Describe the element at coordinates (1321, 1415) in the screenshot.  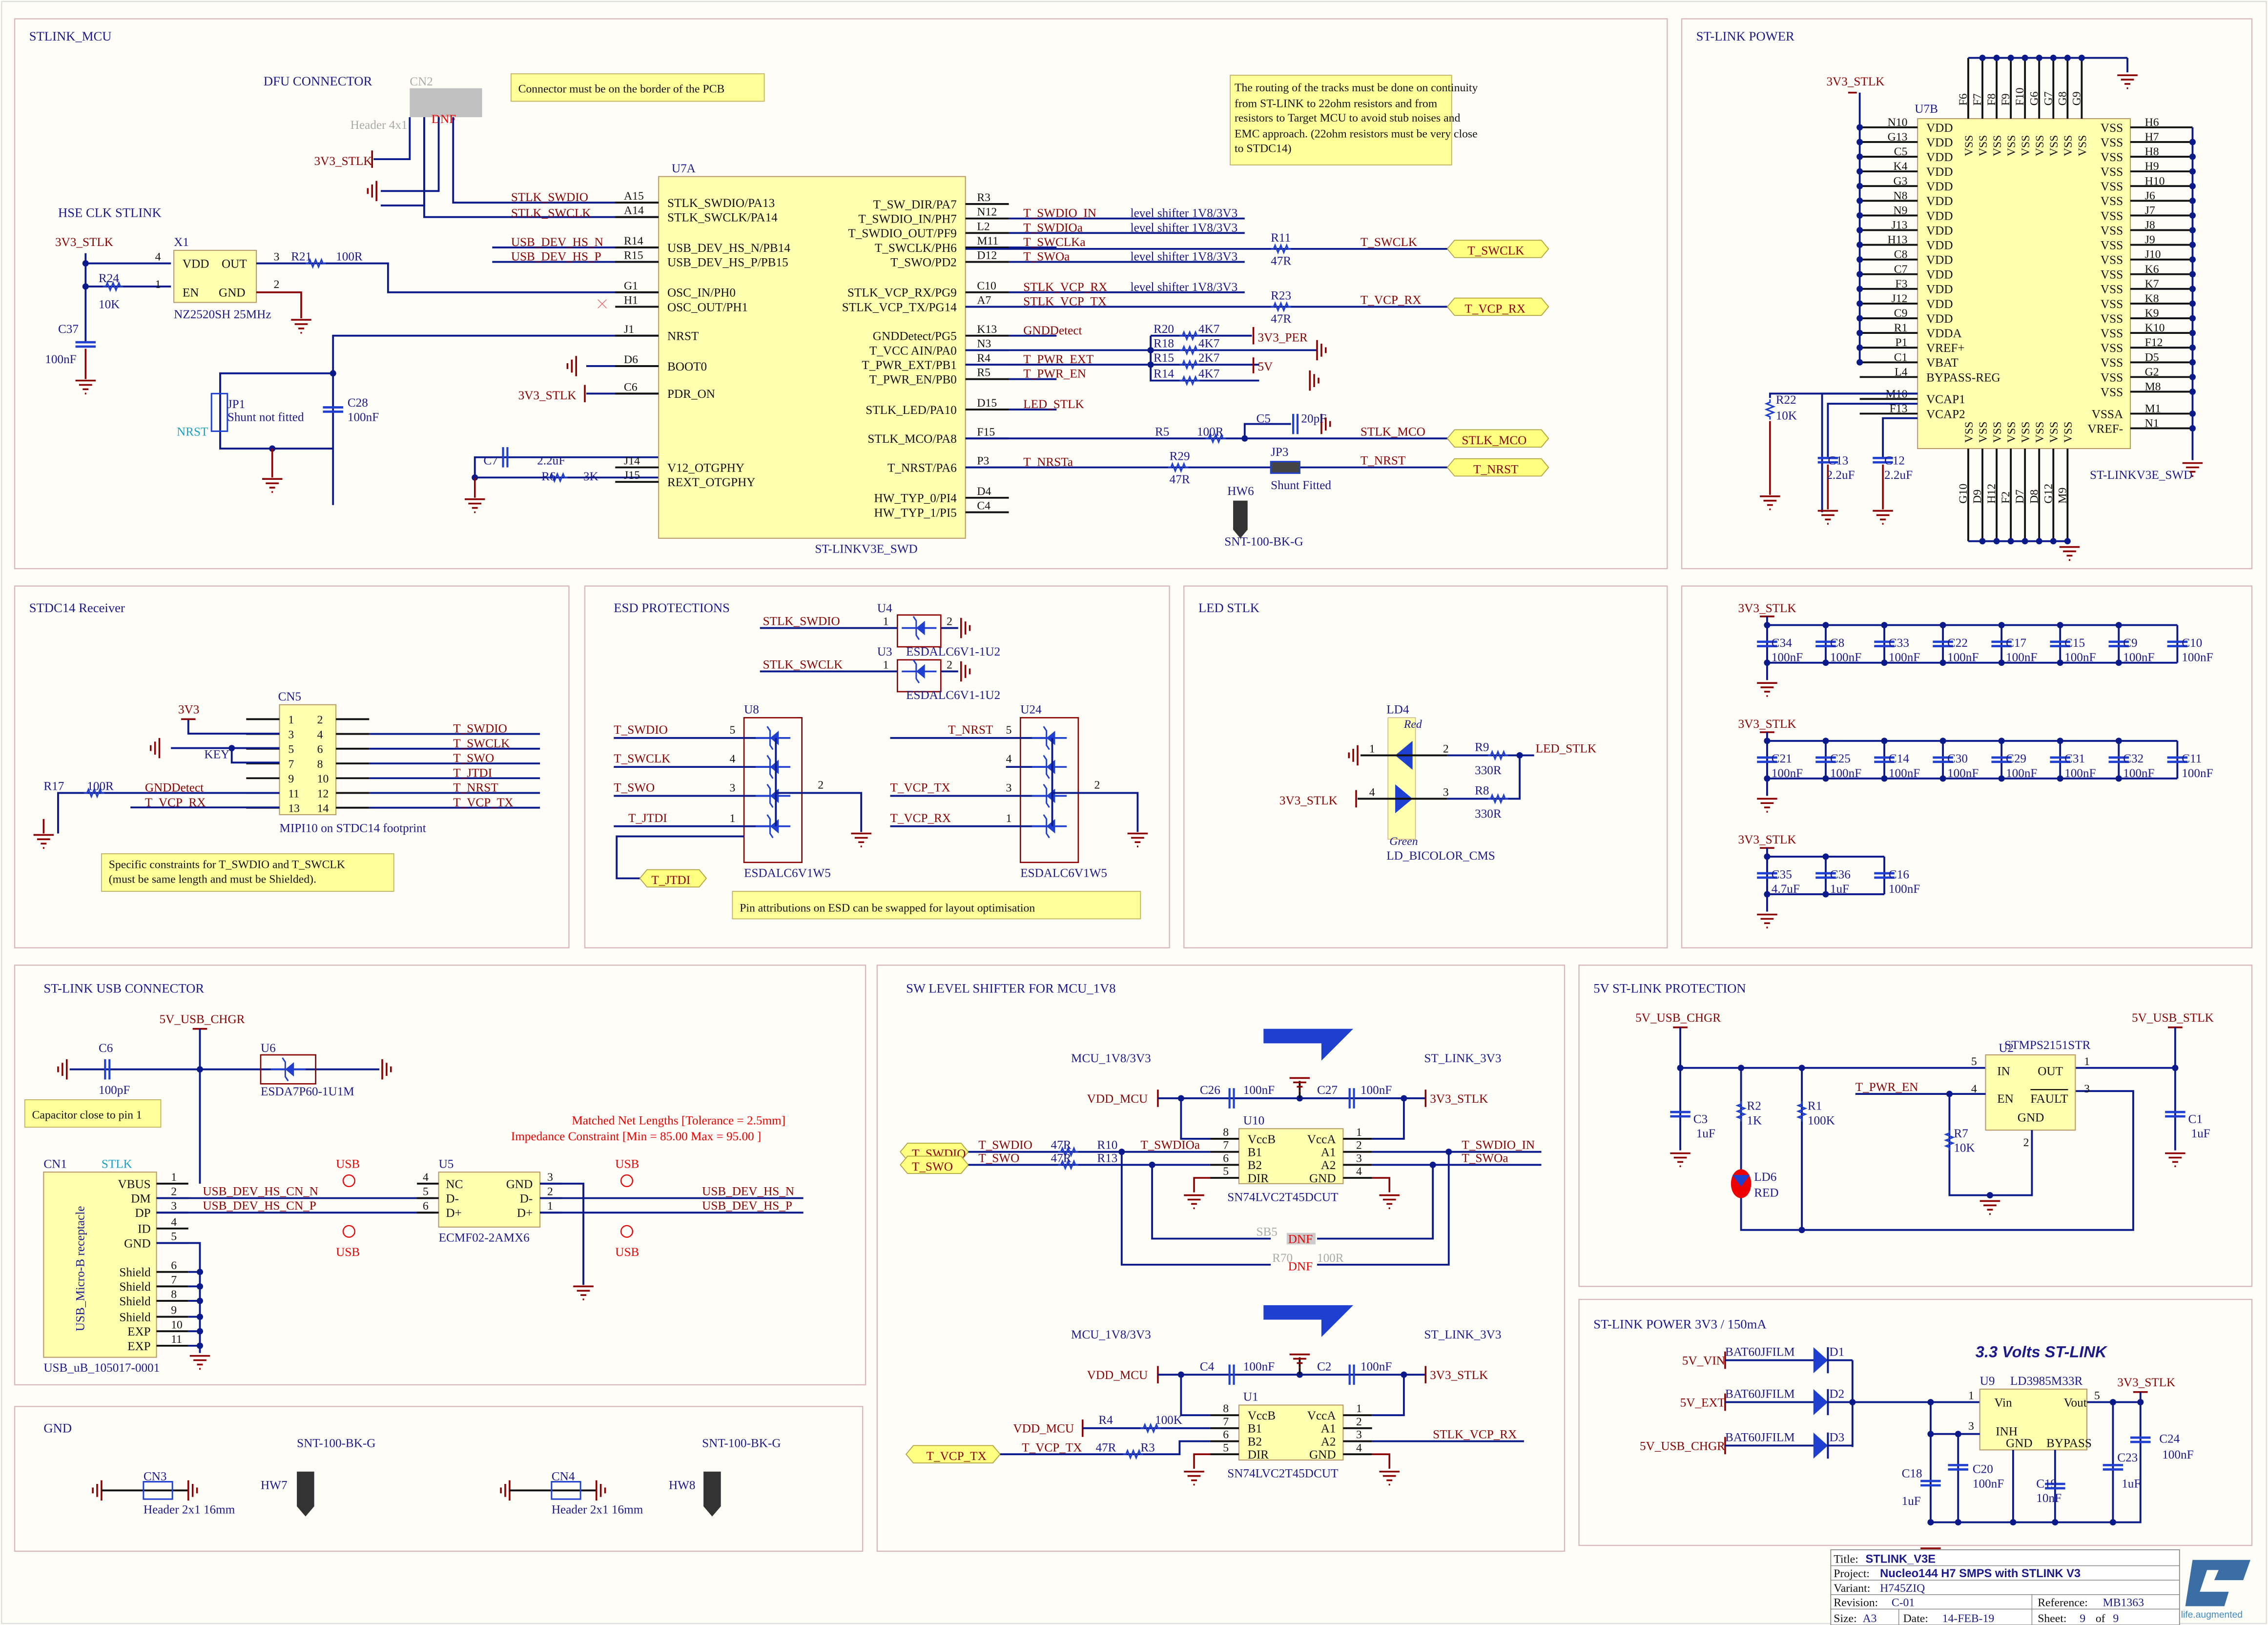
I see `pin-name: VccA` at that location.